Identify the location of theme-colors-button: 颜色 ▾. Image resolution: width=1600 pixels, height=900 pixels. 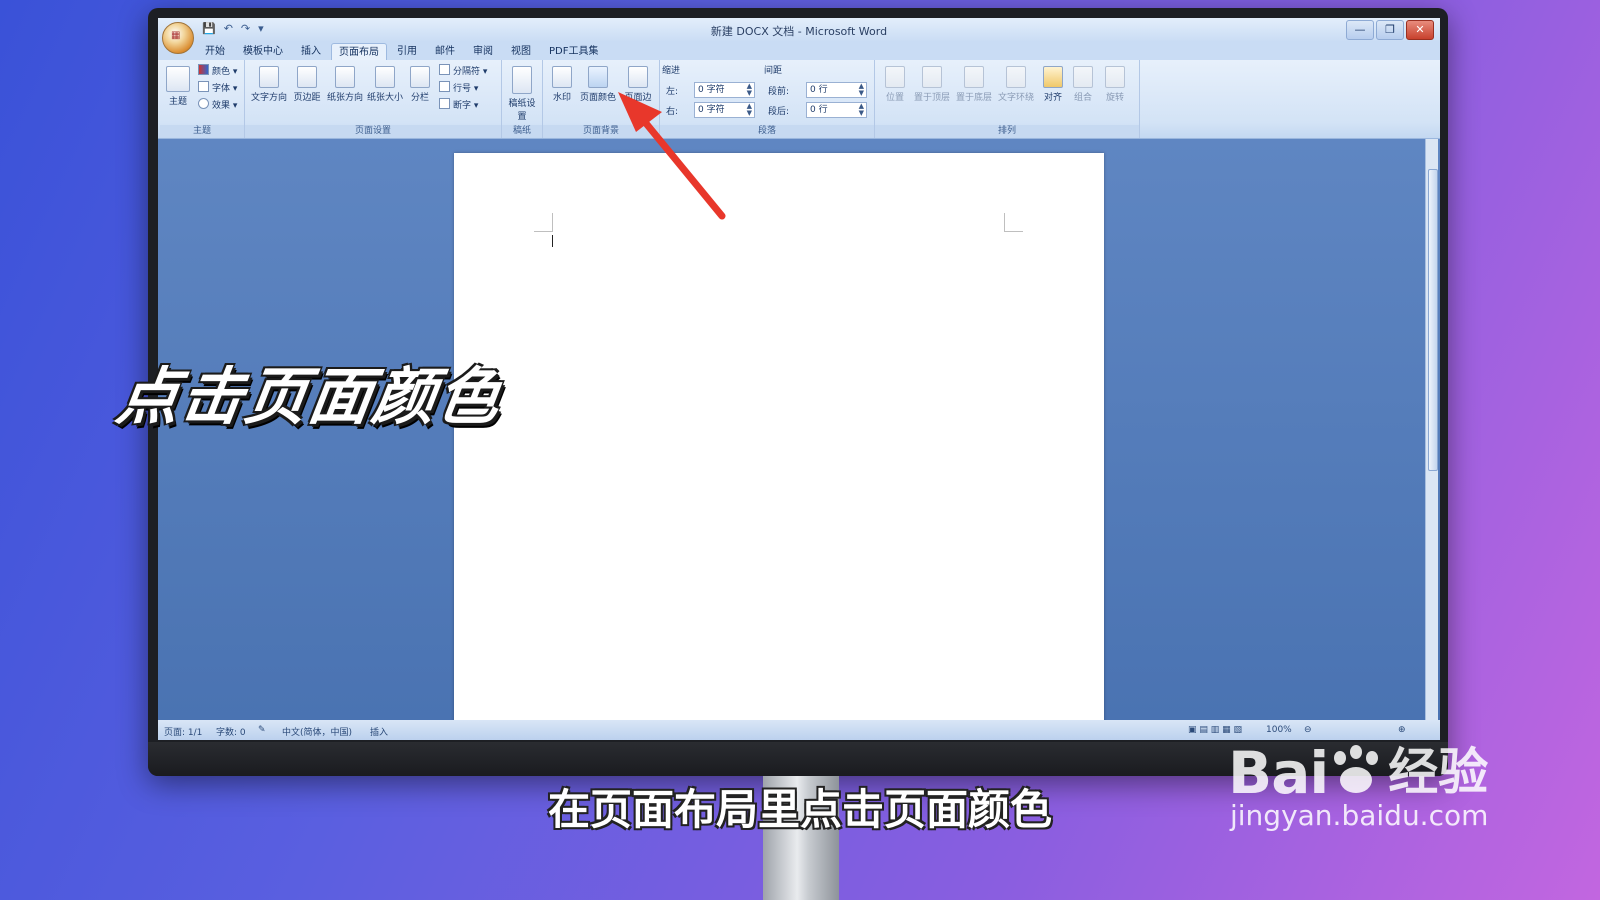
(217, 70).